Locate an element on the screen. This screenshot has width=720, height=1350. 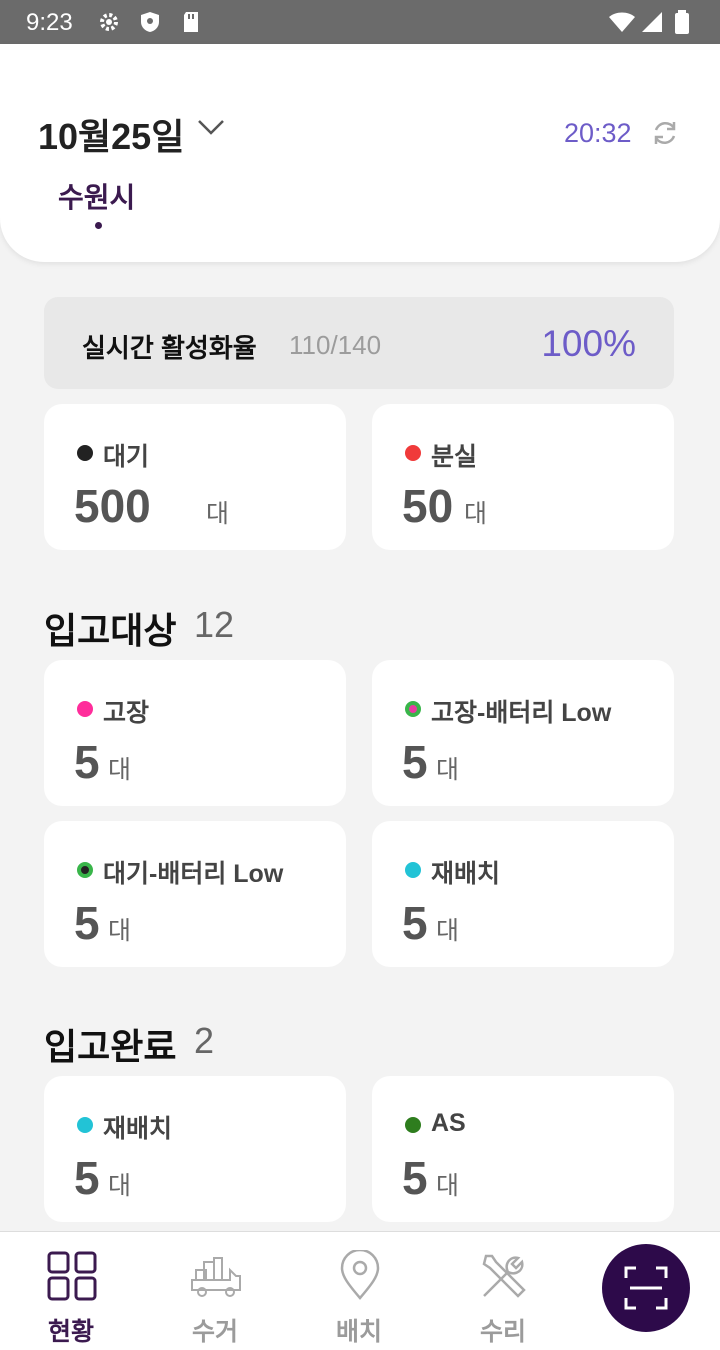
nav-item-repair: 수리 is located at coordinates (503, 1291).